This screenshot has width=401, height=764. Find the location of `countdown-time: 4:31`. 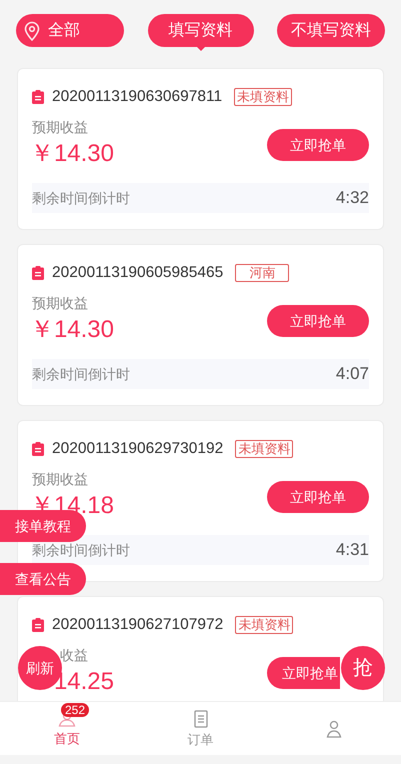

countdown-time: 4:31 is located at coordinates (352, 550).